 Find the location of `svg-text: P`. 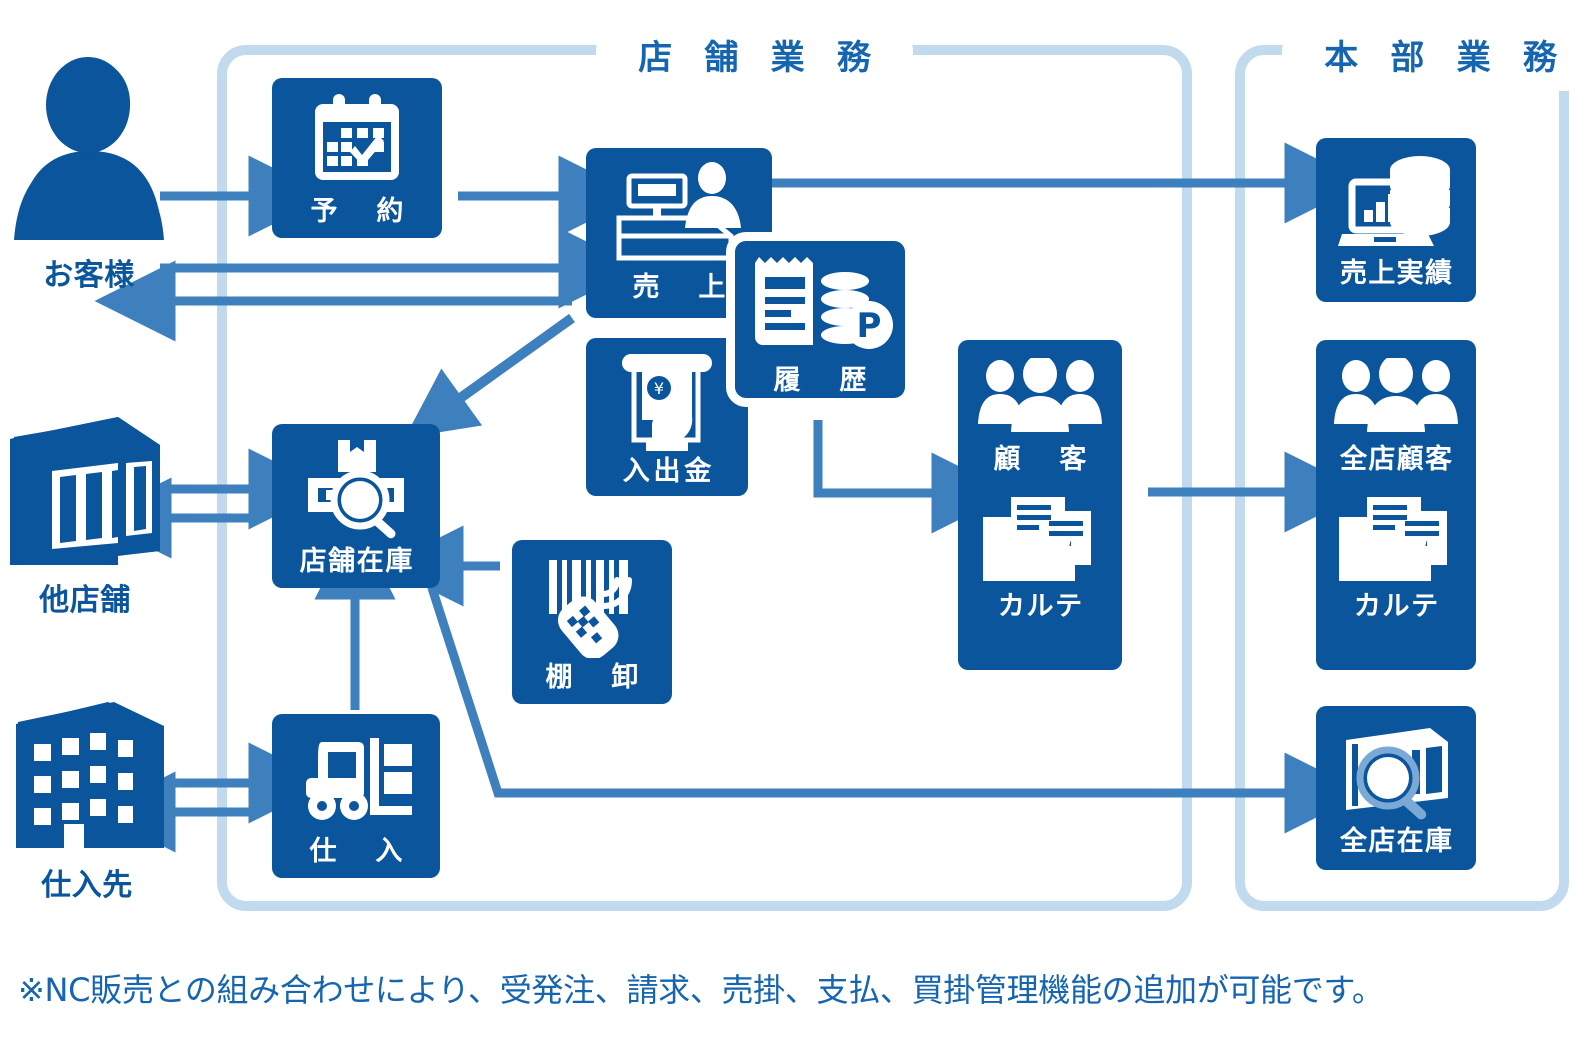

svg-text: P is located at coordinates (869, 326).